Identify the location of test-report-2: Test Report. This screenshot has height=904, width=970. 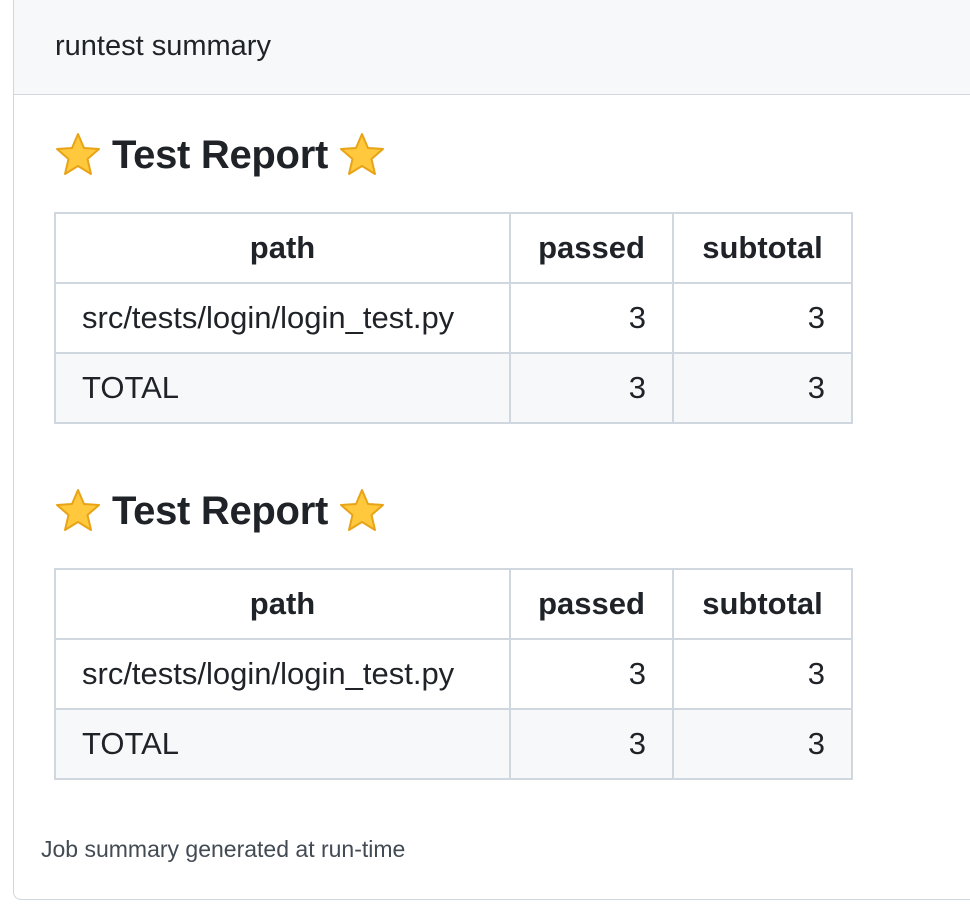
(220, 511).